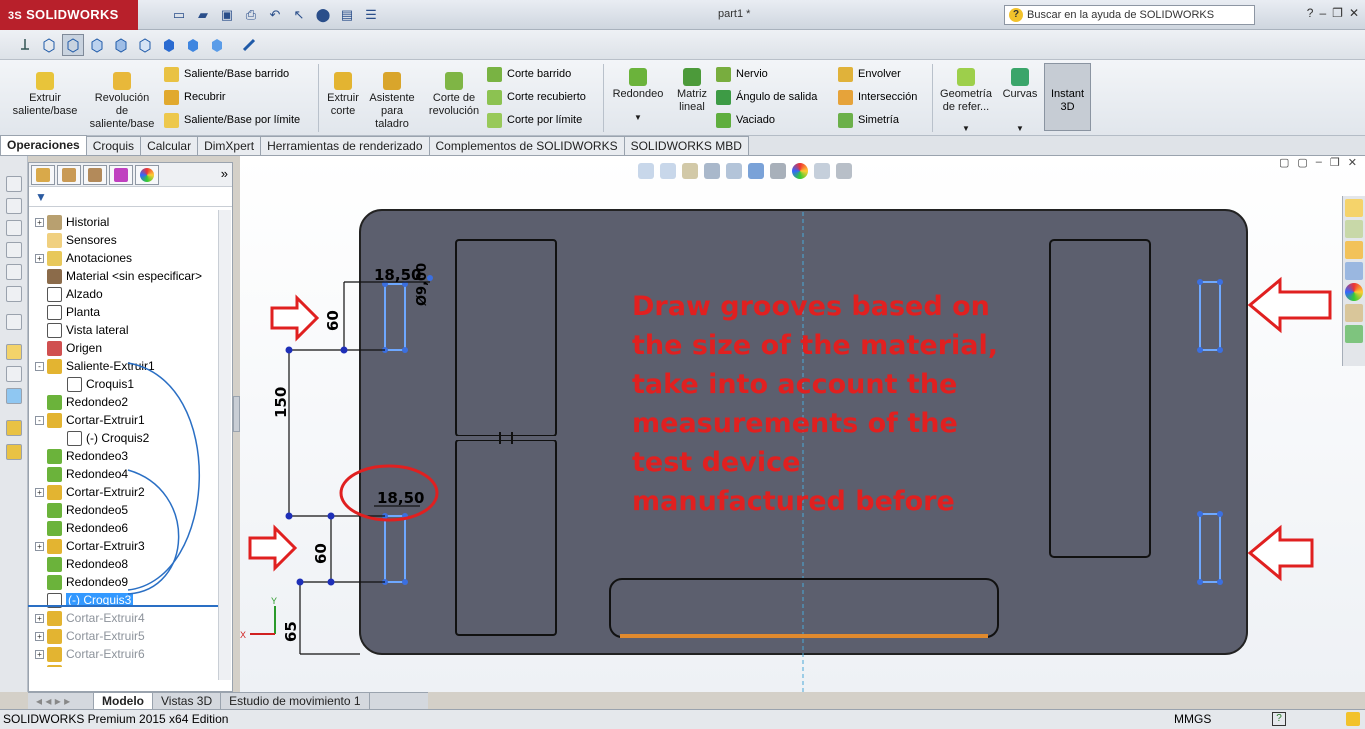 The height and width of the screenshot is (729, 1365). What do you see at coordinates (1310, 13) in the screenshot?
I see `help-menu-icon: ?` at bounding box center [1310, 13].